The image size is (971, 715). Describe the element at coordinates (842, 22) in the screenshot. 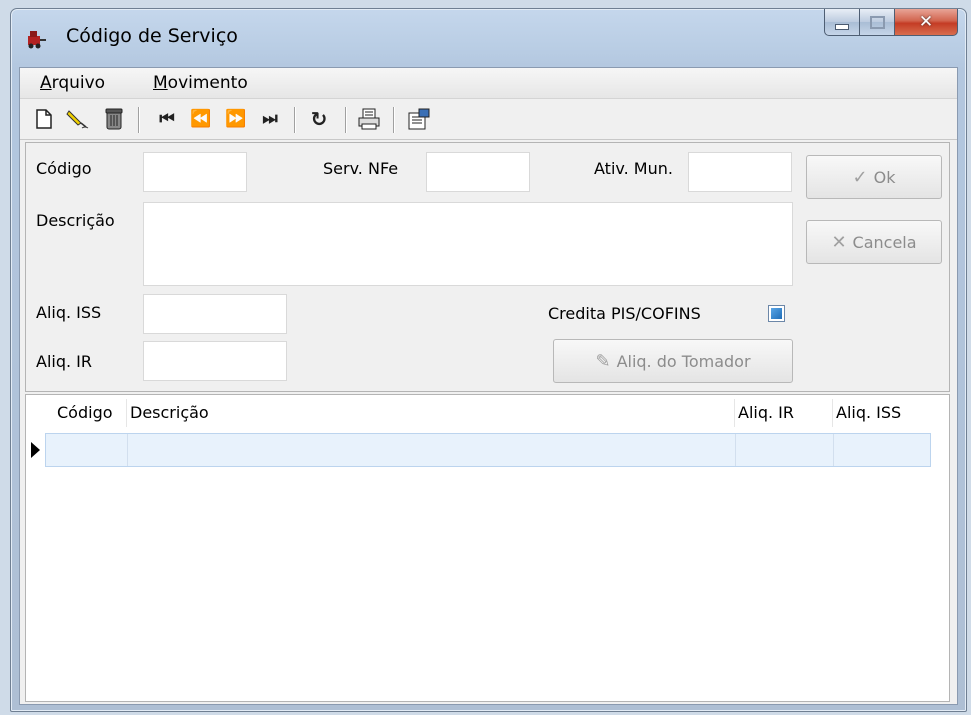

I see `minimize-button` at that location.